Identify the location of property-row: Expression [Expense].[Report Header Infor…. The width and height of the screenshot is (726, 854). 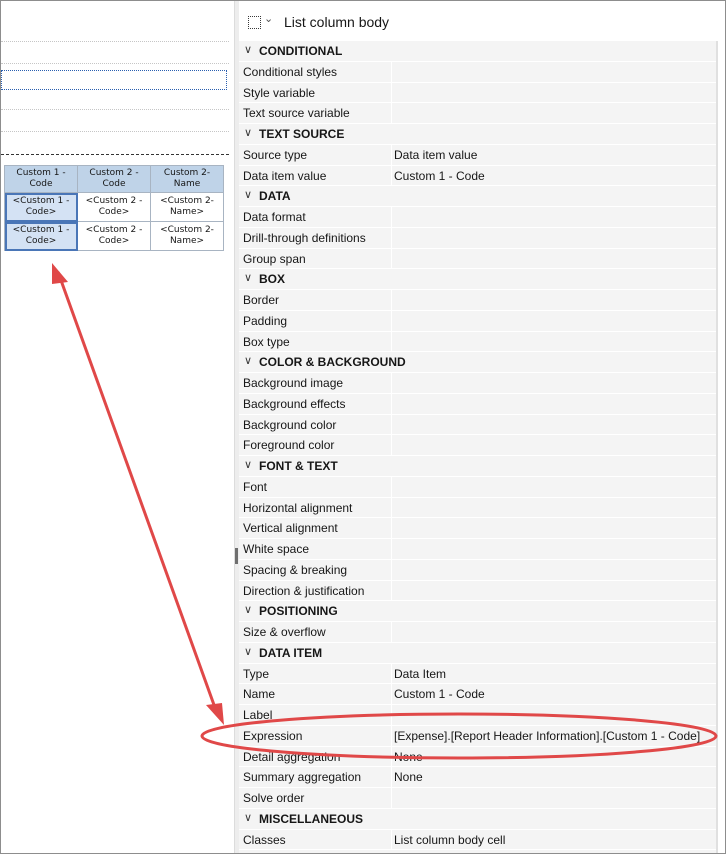
(478, 736).